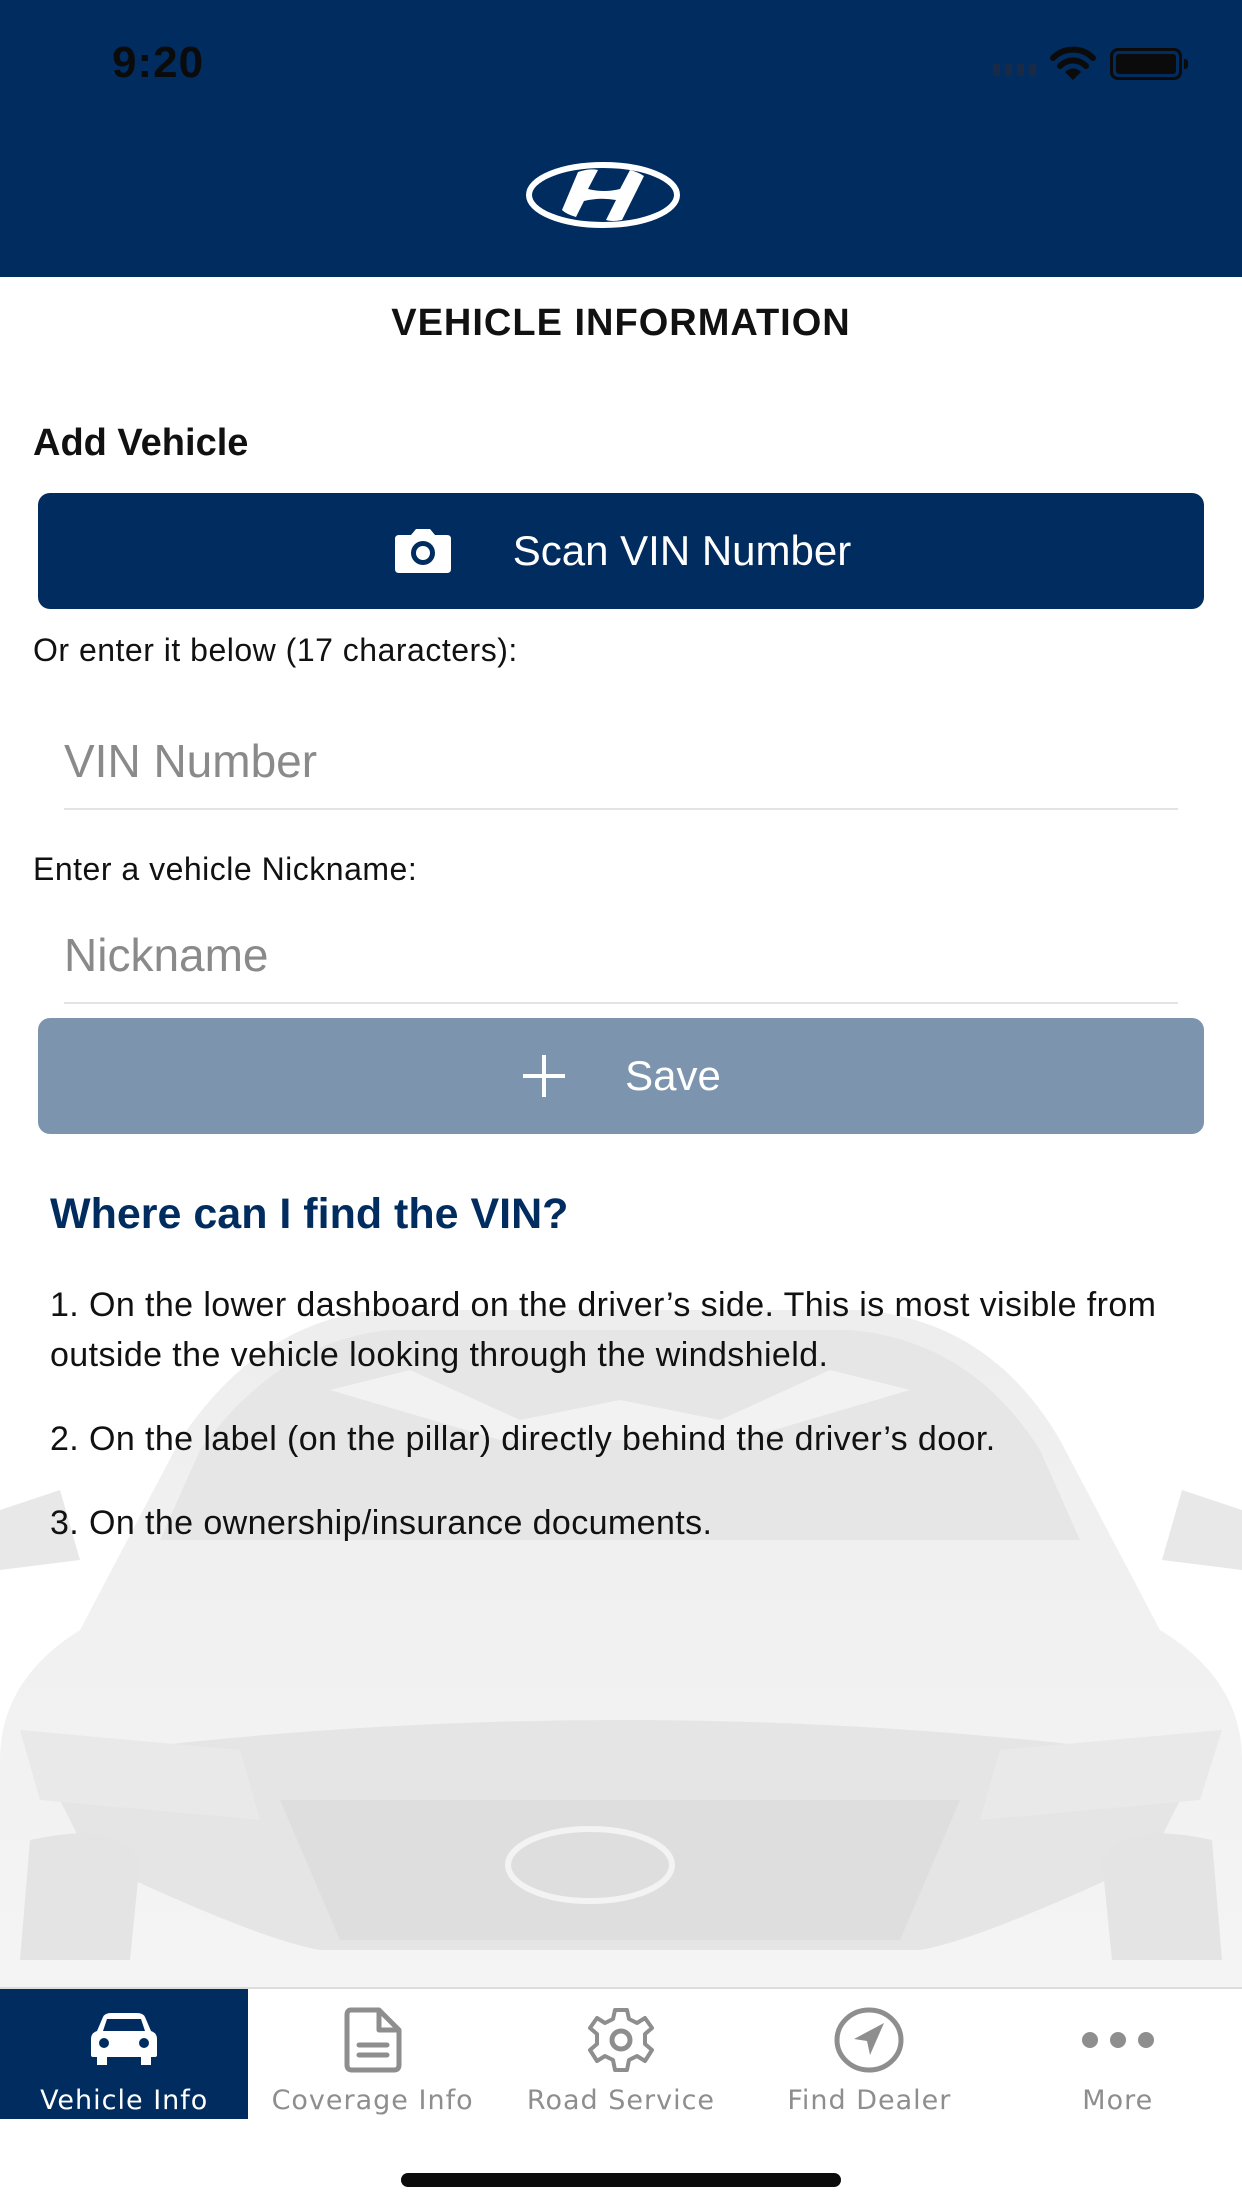 Image resolution: width=1242 pixels, height=2208 pixels. I want to click on battery-icon, so click(1149, 64).